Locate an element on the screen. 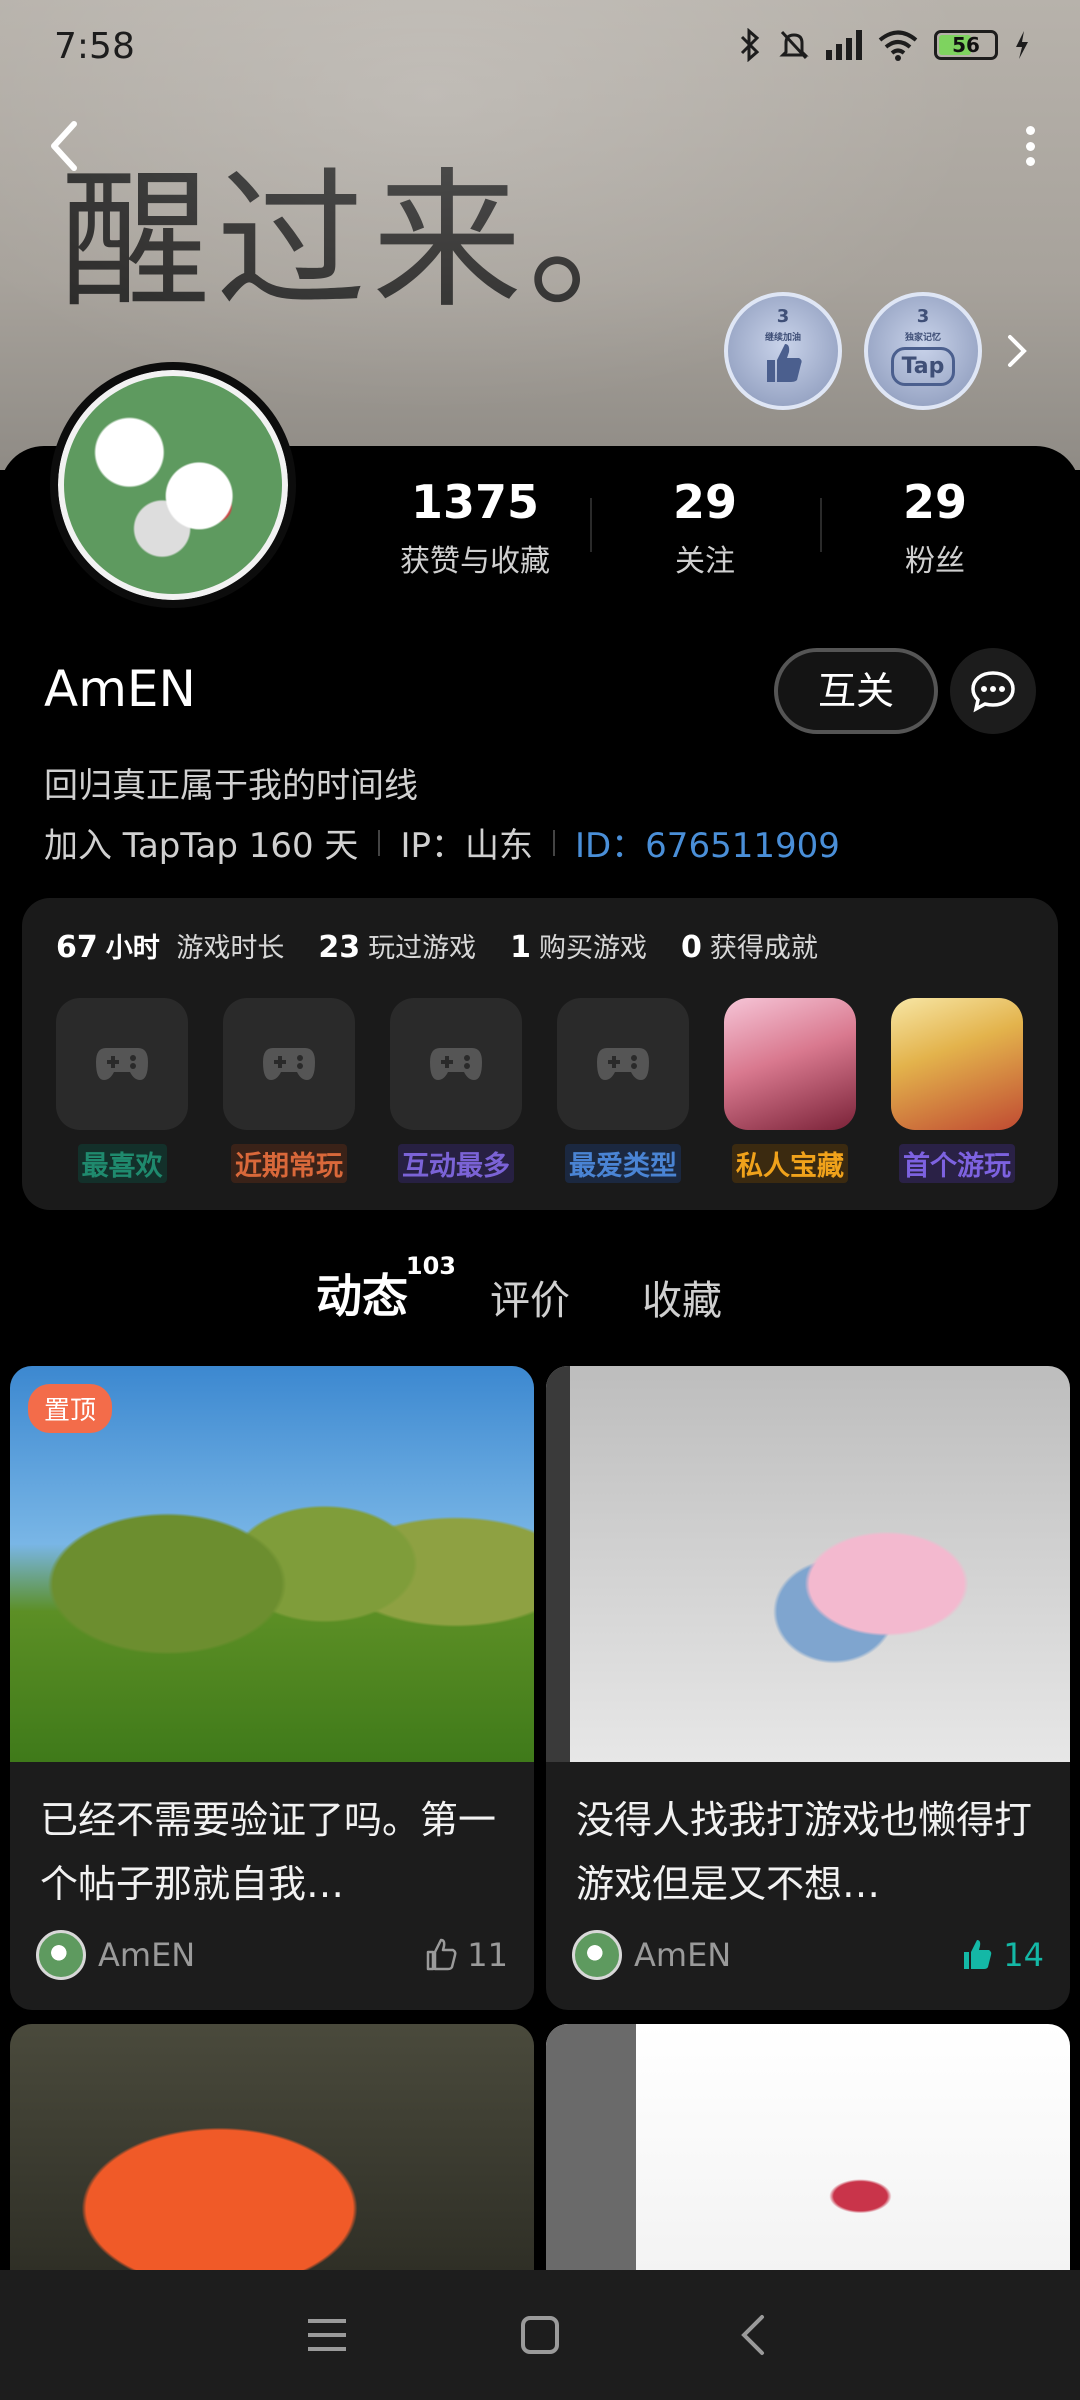 This screenshot has width=1080, height=2400. game-tile-label: 最爱类型 is located at coordinates (623, 1163).